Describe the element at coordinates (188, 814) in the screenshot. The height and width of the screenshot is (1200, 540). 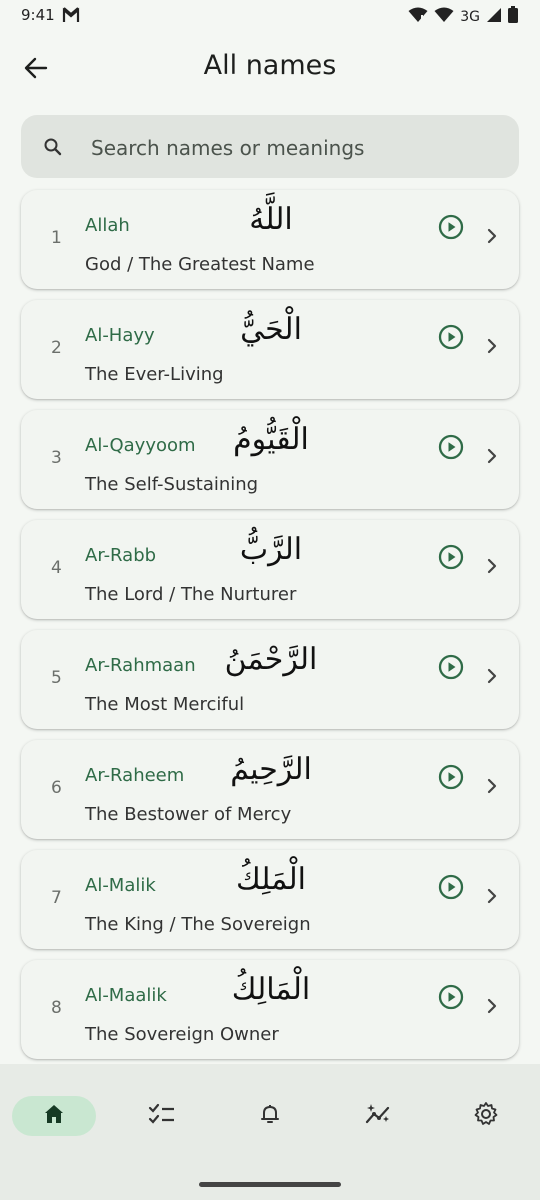
I see `name-meaning: The Bestower of Mercy` at that location.